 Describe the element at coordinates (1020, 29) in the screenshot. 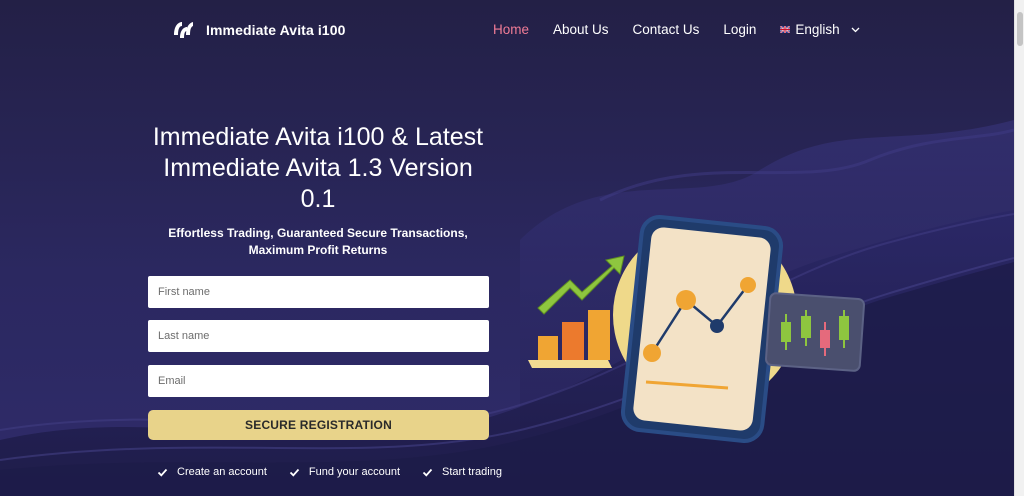

I see `scrollbar-thumb` at that location.